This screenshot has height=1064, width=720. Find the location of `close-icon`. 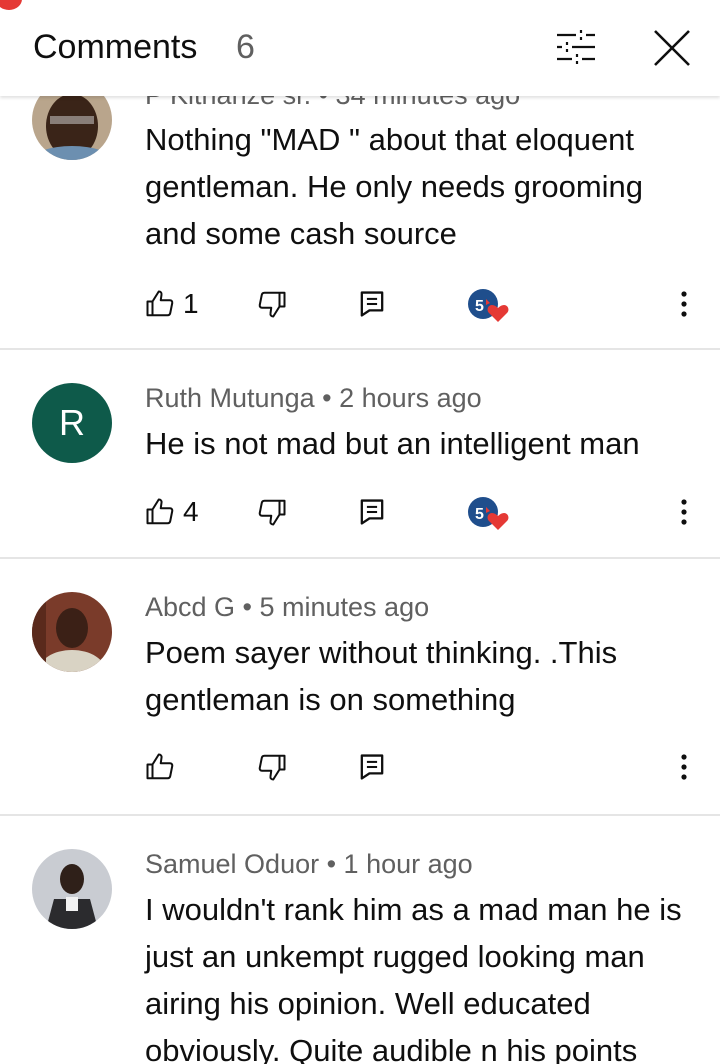

close-icon is located at coordinates (672, 48).